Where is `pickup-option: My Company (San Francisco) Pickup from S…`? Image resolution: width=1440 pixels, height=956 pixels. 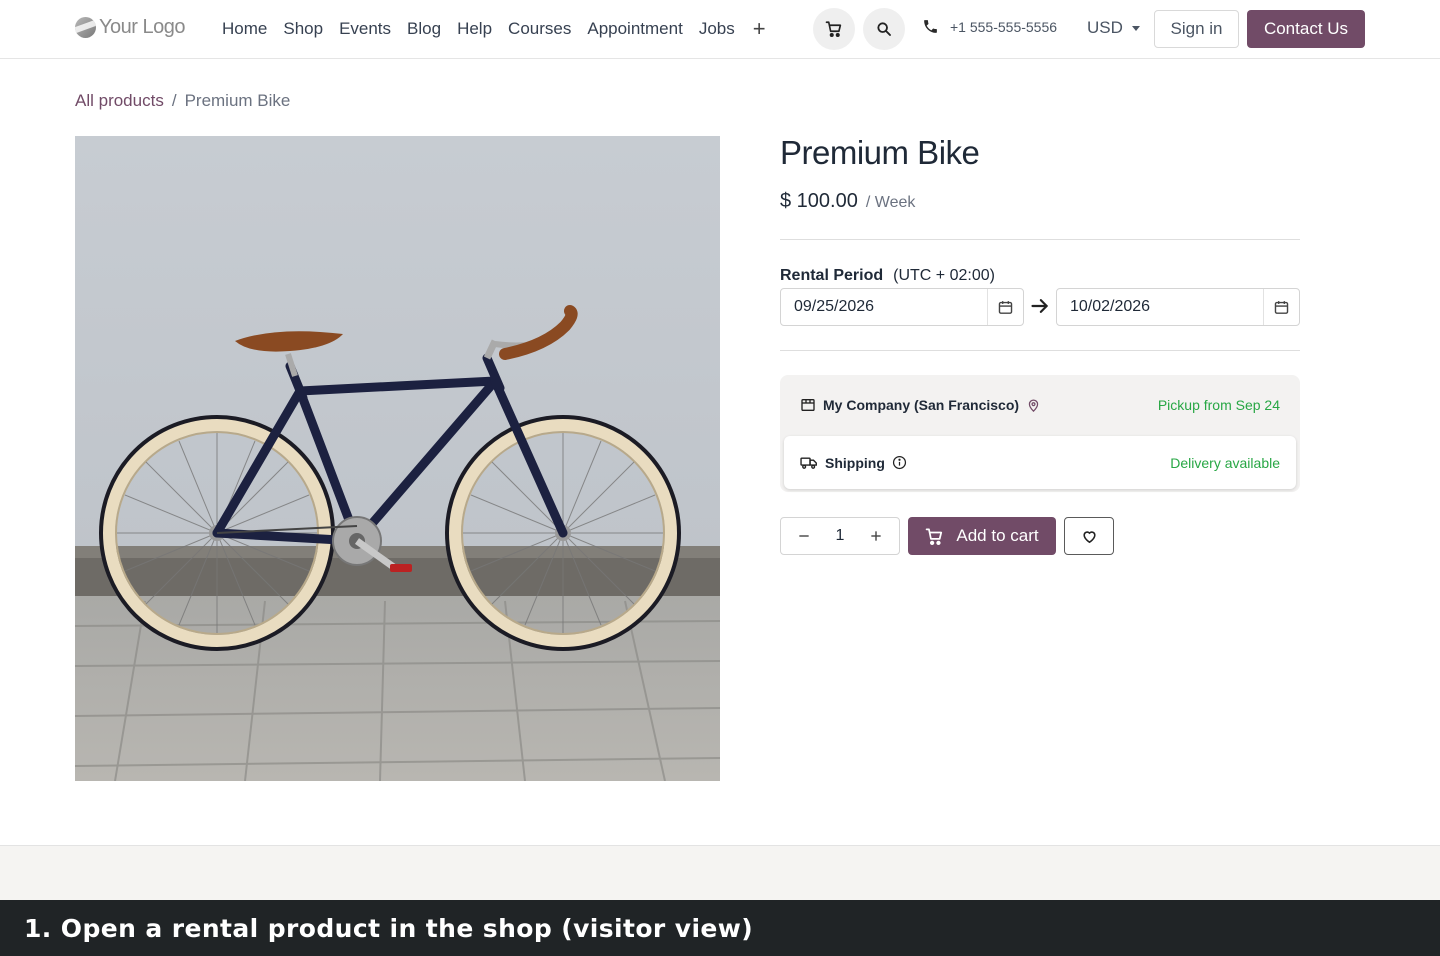 pickup-option: My Company (San Francisco) Pickup from S… is located at coordinates (1040, 405).